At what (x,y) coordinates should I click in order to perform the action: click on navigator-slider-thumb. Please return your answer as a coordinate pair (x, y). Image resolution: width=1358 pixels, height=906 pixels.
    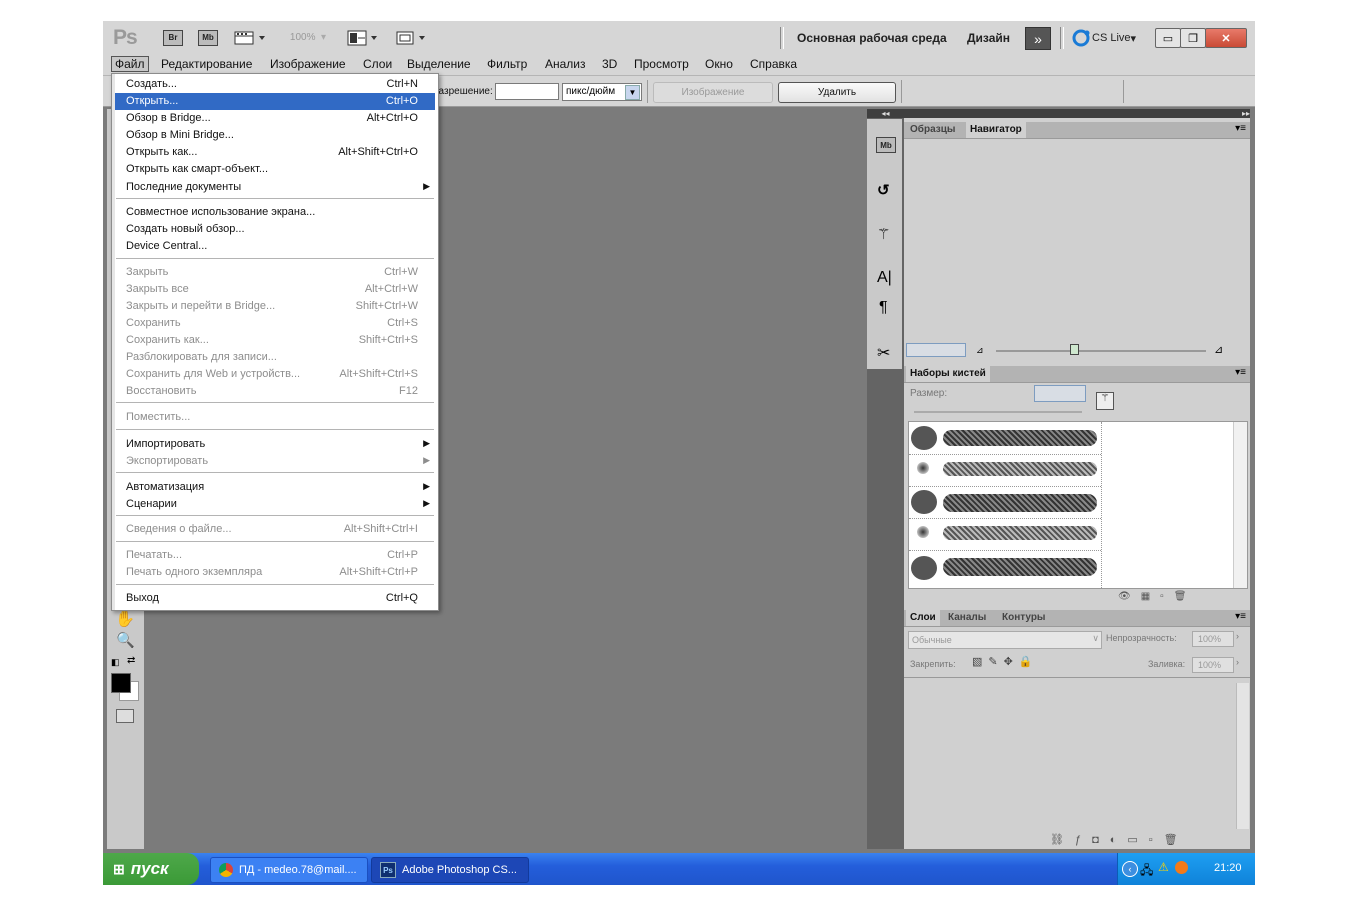
    Looking at the image, I should click on (1074, 349).